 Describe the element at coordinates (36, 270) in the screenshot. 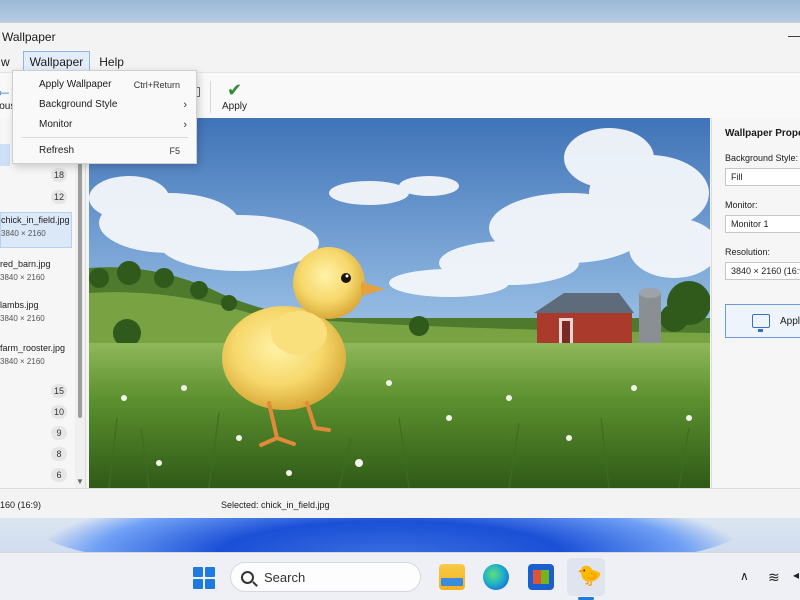

I see `list-item-barn: red_barn.jpg 3840 × 2160` at that location.